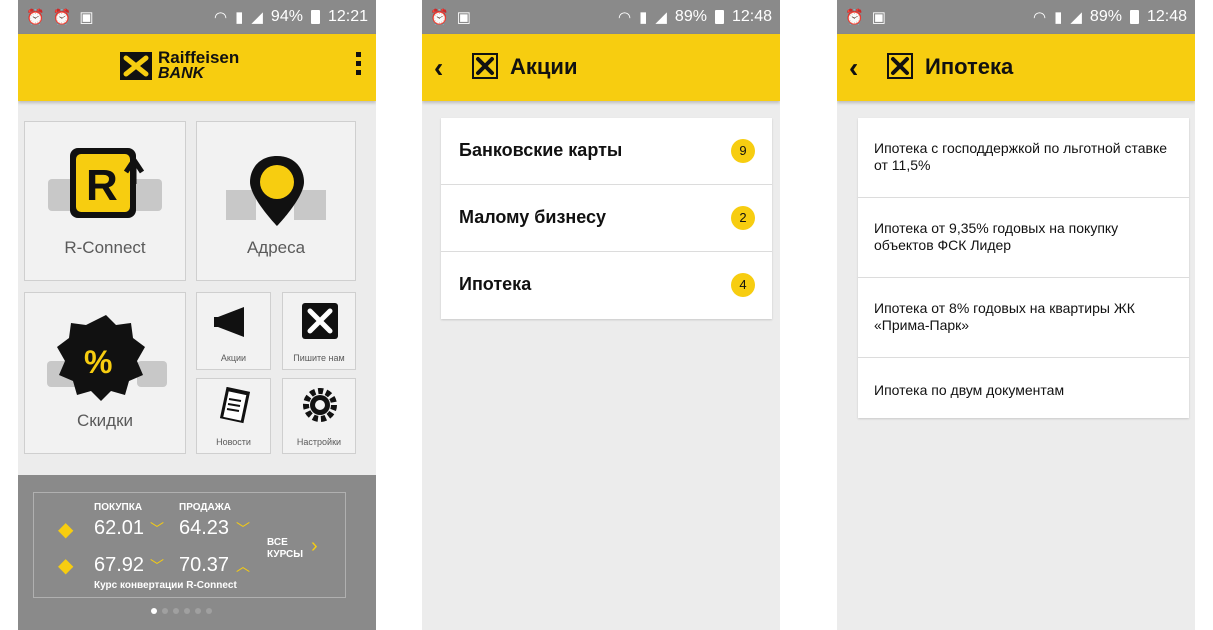 The height and width of the screenshot is (630, 1213). Describe the element at coordinates (347, 16) in the screenshot. I see `clock: 12:21` at that location.